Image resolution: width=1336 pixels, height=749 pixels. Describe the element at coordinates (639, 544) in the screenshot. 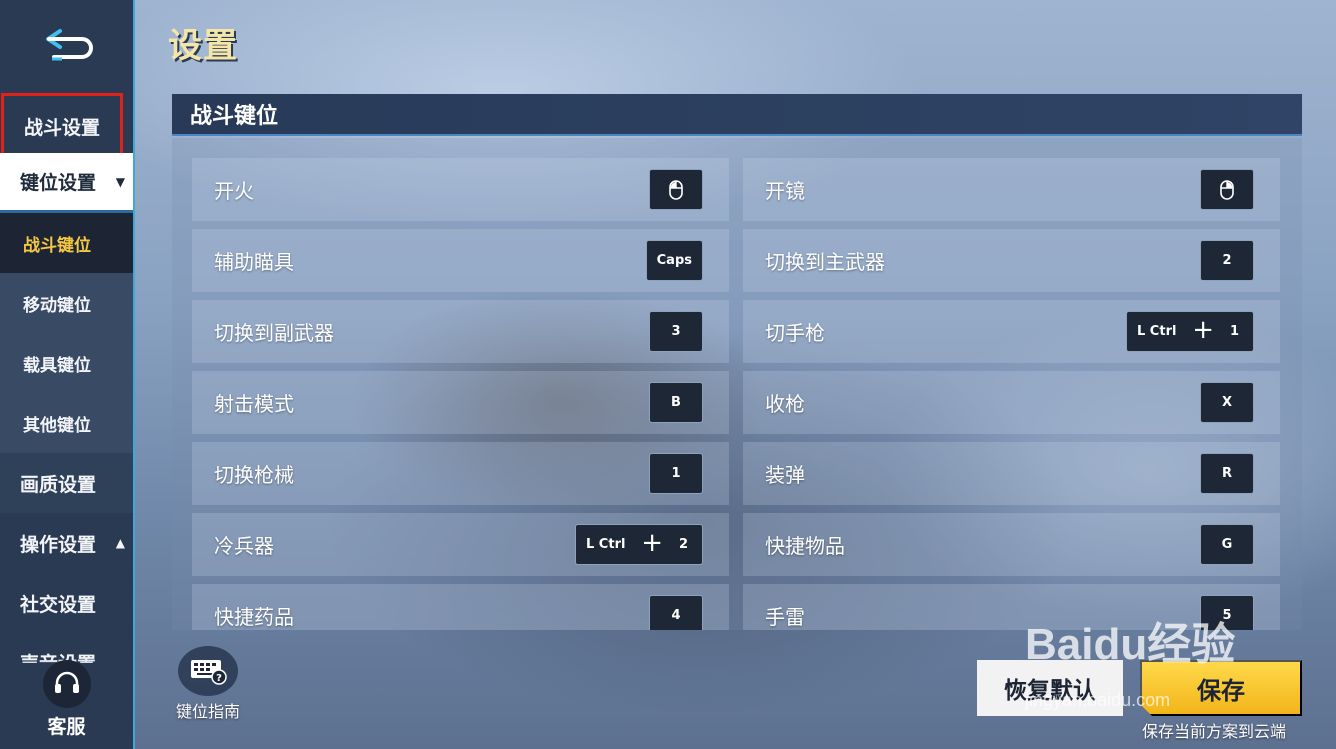

I see `keybind-combo-key-button: L Ctrl + 2` at that location.